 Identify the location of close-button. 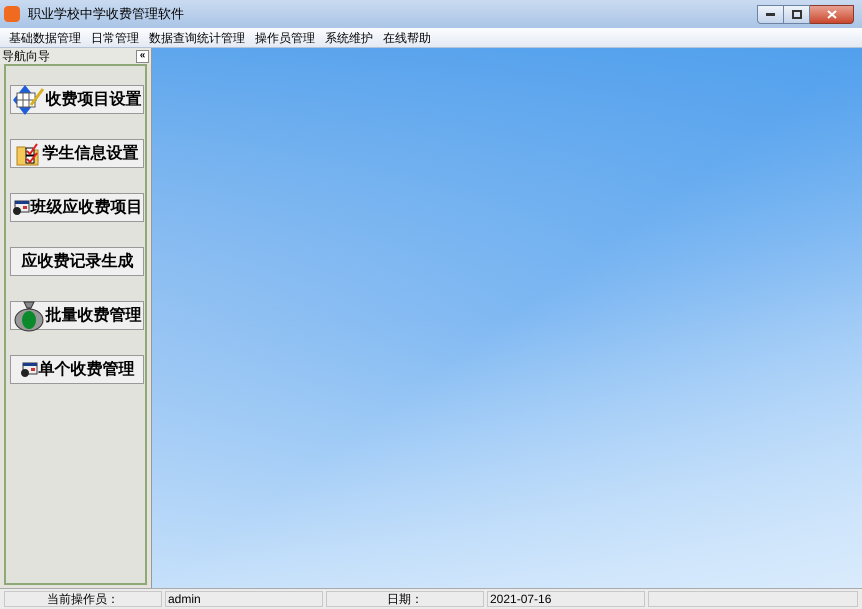
(832, 14).